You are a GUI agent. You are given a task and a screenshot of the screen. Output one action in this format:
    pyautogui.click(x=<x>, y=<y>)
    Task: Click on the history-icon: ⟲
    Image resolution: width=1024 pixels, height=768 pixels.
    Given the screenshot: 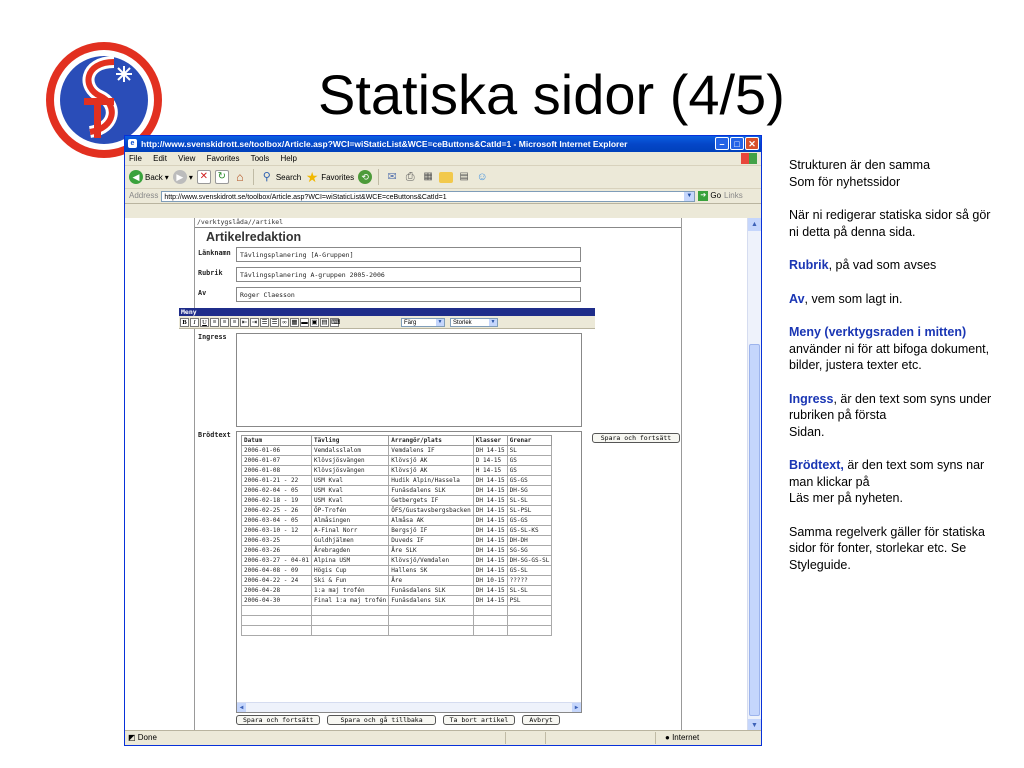 What is the action you would take?
    pyautogui.click(x=365, y=177)
    